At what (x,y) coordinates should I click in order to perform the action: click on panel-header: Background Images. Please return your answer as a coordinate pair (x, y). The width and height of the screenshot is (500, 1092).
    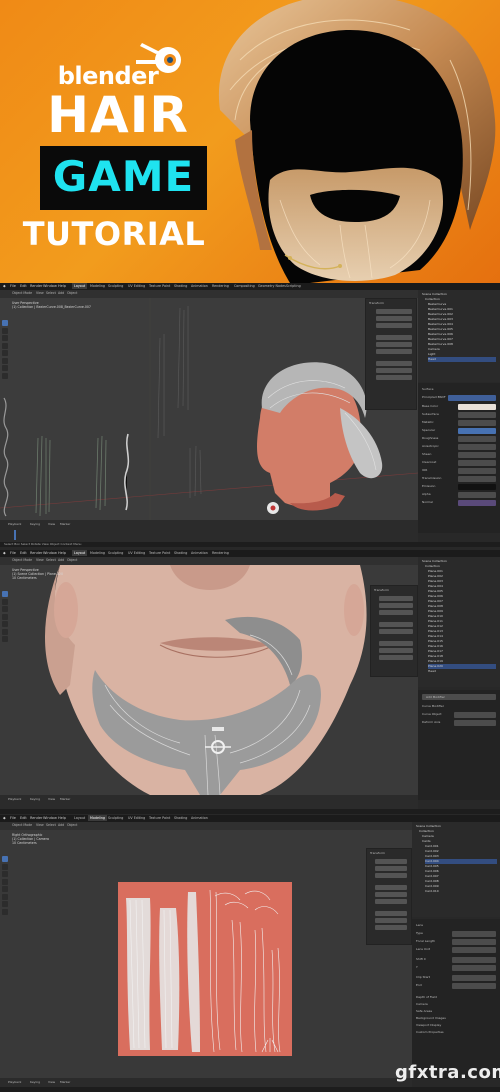
    Looking at the image, I should click on (431, 1018).